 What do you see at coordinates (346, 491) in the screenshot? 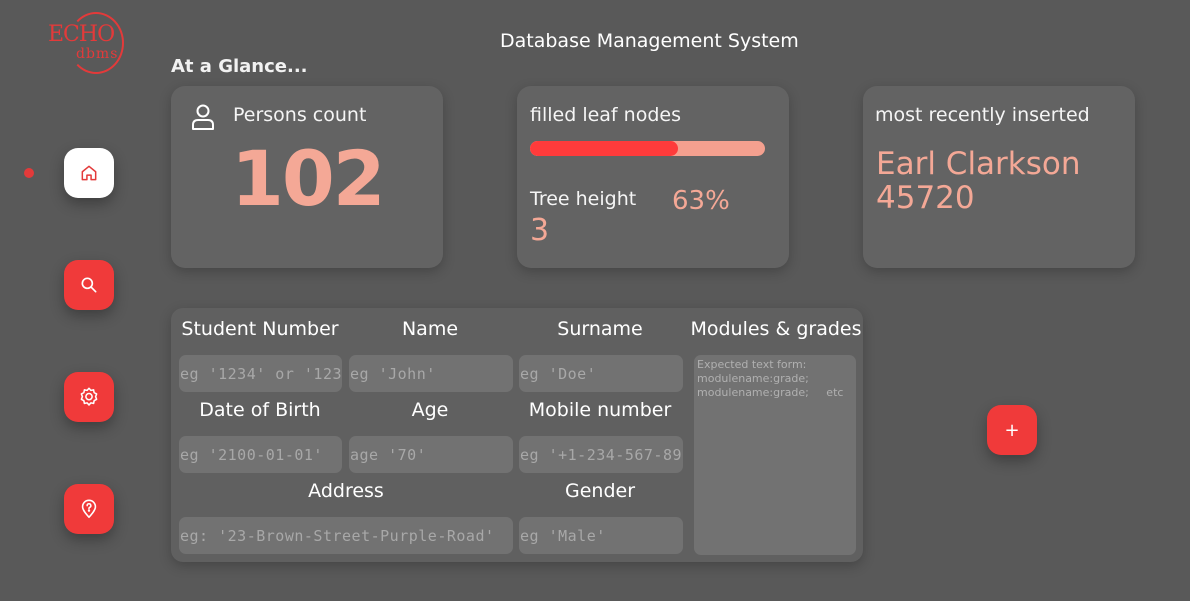
I see `address-label: Address` at bounding box center [346, 491].